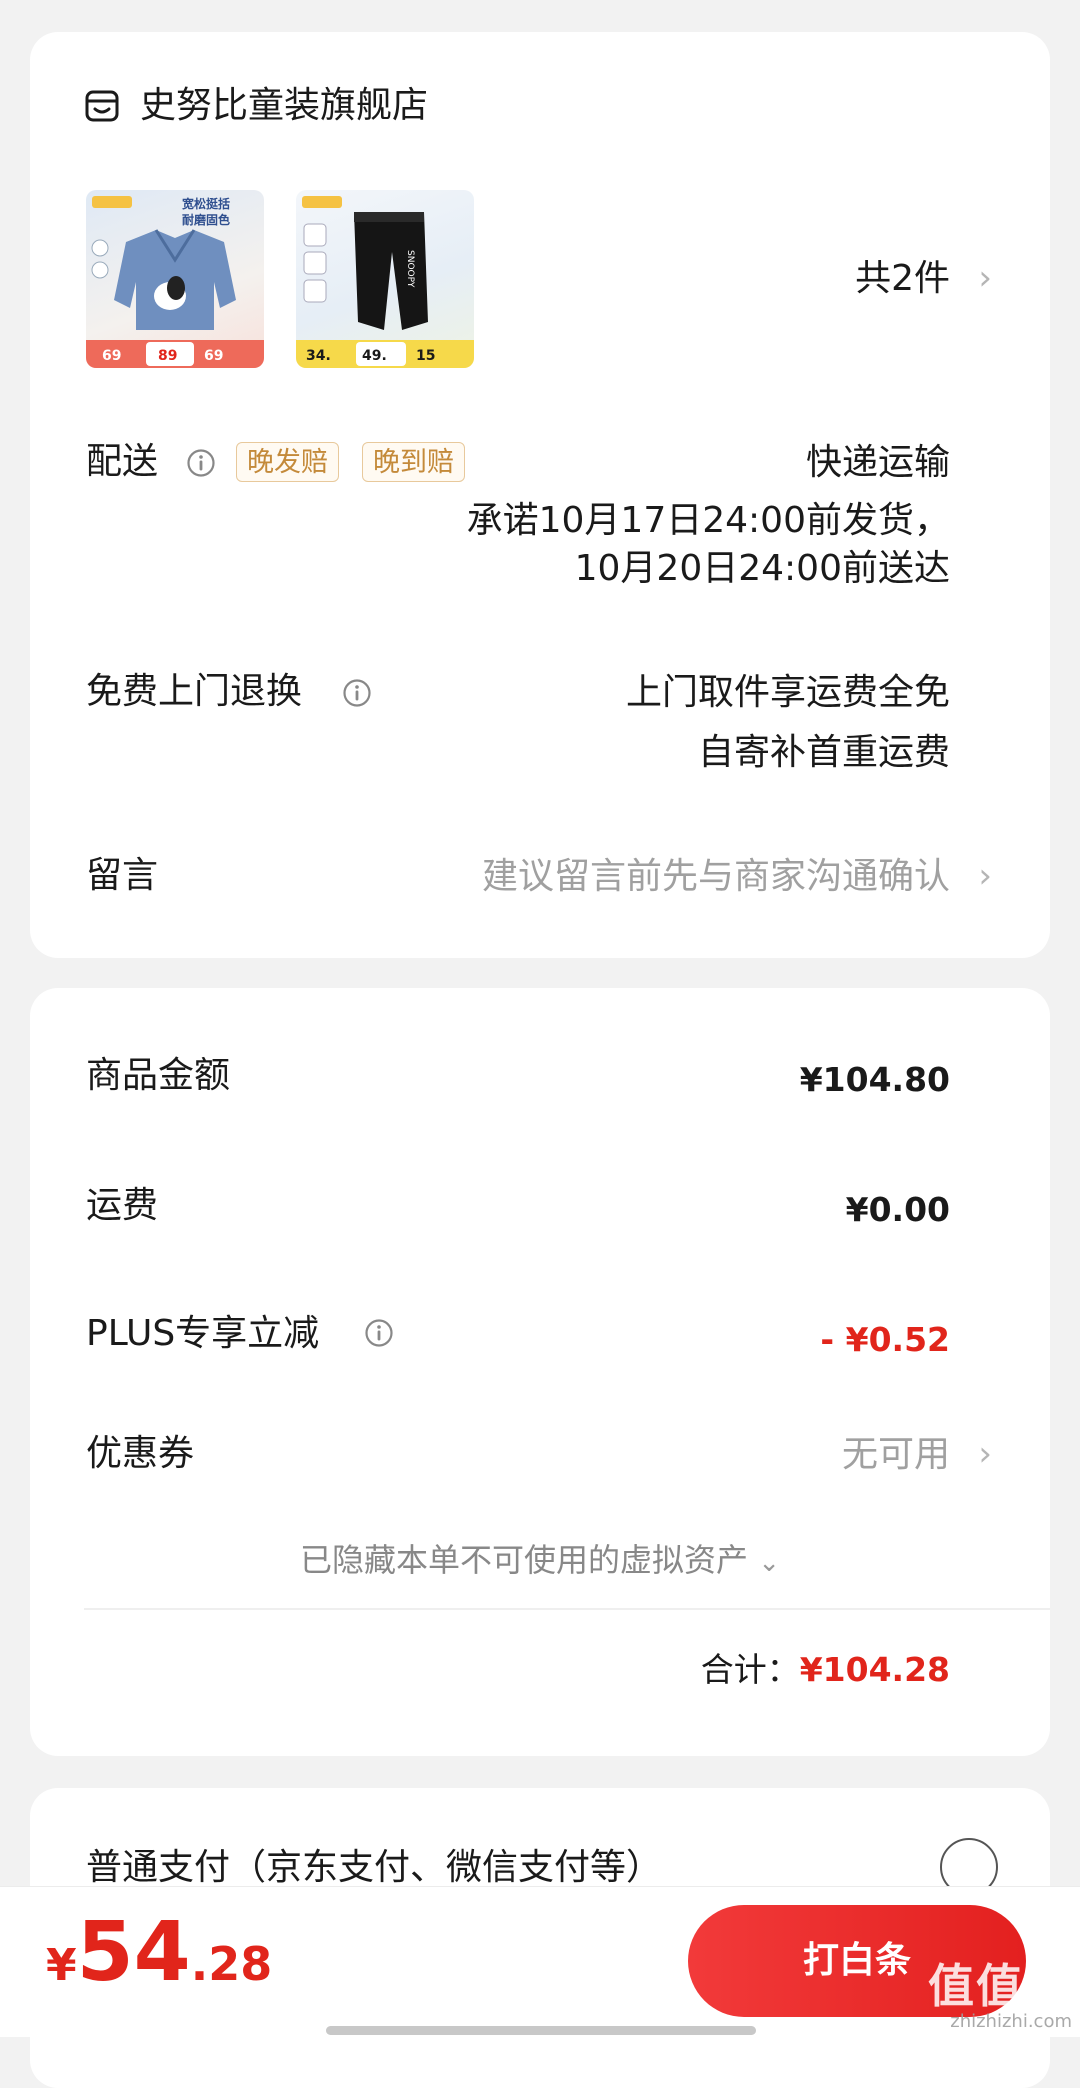 Image resolution: width=1080 pixels, height=2088 pixels. Describe the element at coordinates (762, 568) in the screenshot. I see `delivery-promise-line2: 10月20日24:00前送达` at that location.